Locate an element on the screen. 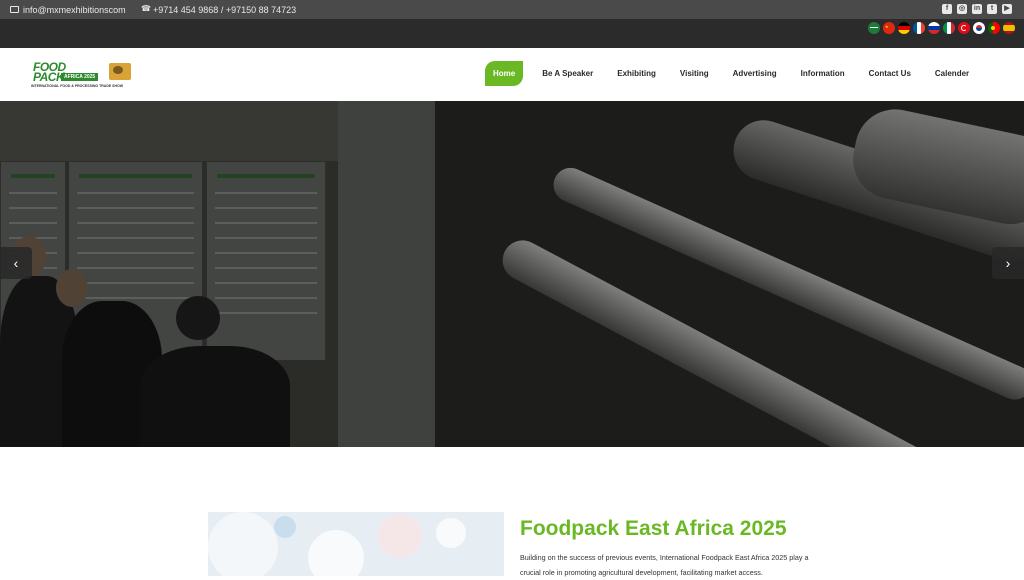 The image size is (1024, 580). flag-german-icon is located at coordinates (904, 28).